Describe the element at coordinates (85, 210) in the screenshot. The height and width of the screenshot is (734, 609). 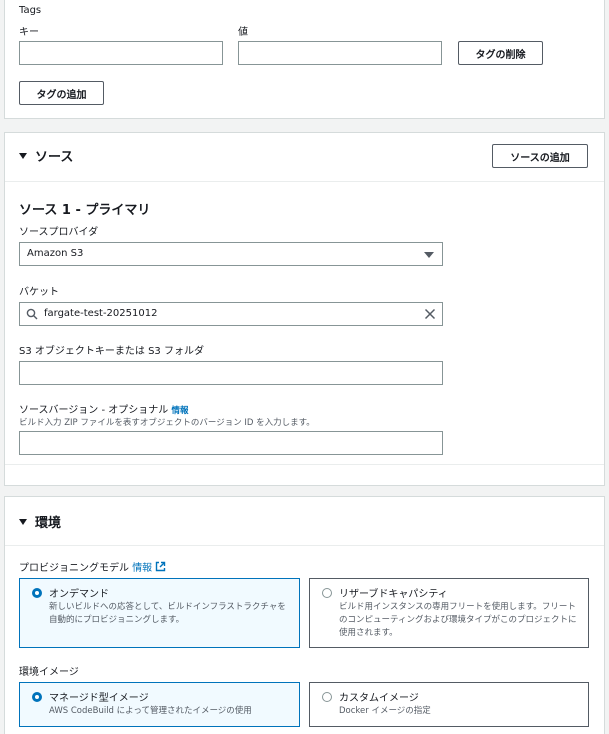
I see `source-subheading: ソース 1 - プライマリ` at that location.